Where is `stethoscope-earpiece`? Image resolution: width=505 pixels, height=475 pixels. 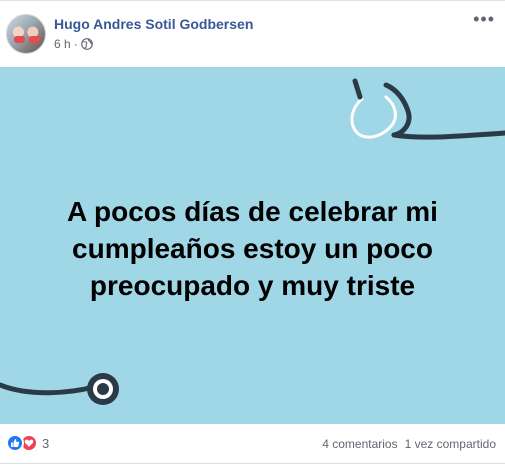 stethoscope-earpiece is located at coordinates (427, 109).